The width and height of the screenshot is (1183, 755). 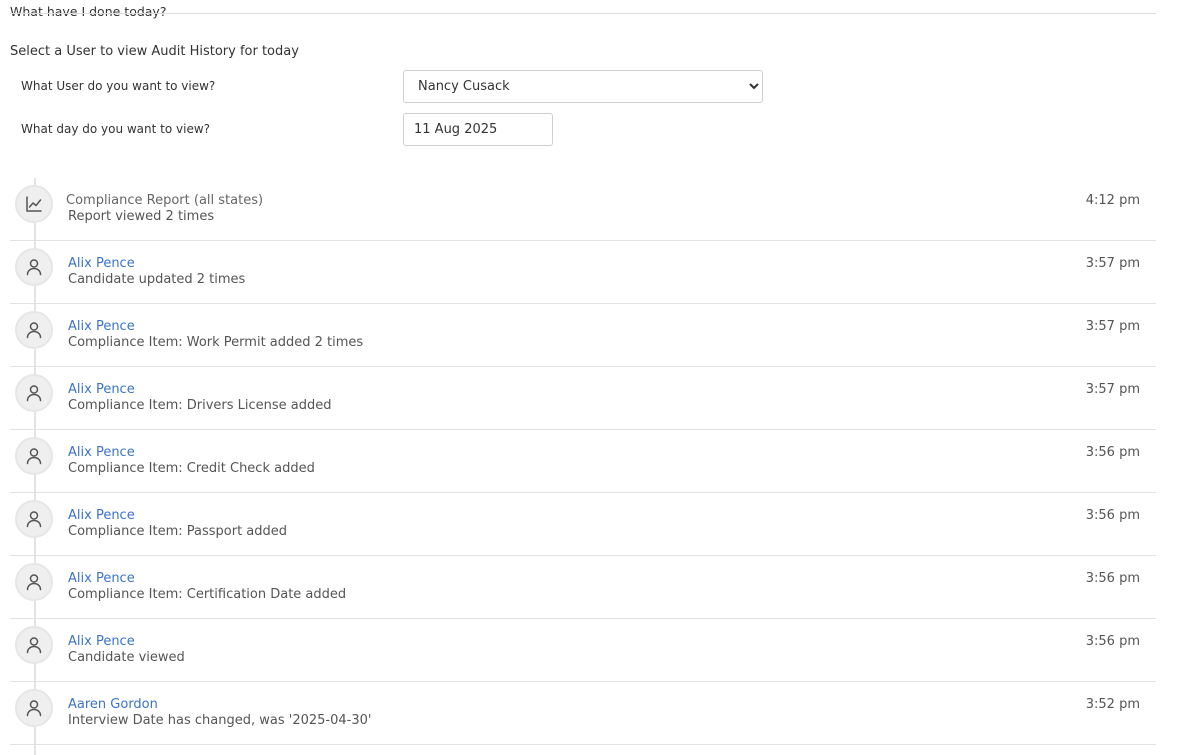 I want to click on timeline-entry: Alix Pence Candidate viewed 3:56 pm, so click(x=583, y=650).